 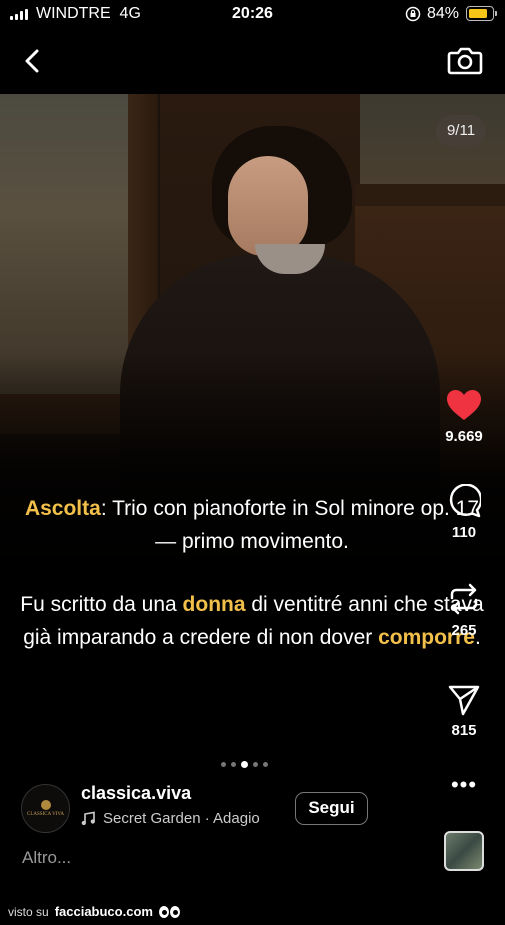 What do you see at coordinates (465, 501) in the screenshot?
I see `comment-icon` at bounding box center [465, 501].